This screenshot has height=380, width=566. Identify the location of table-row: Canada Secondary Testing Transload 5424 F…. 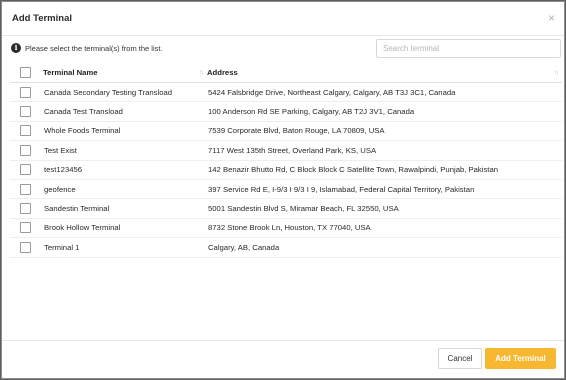
(286, 92).